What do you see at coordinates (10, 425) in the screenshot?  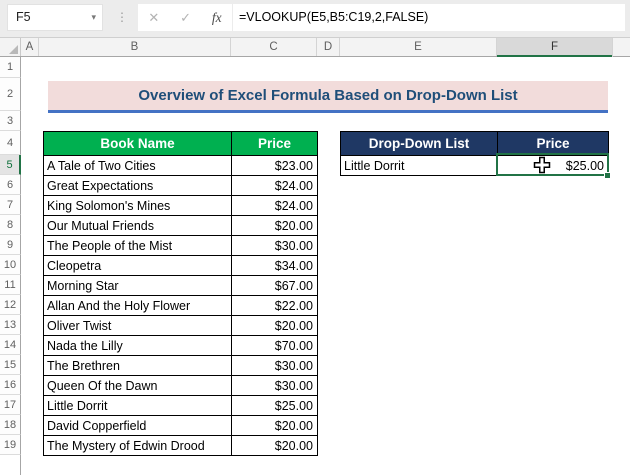 I see `row-header-18: 18` at bounding box center [10, 425].